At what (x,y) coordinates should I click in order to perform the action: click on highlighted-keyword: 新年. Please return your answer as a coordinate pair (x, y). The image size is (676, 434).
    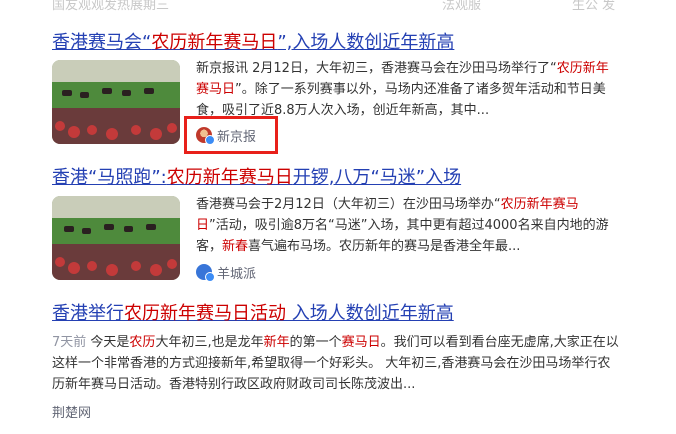
    Looking at the image, I should click on (276, 342).